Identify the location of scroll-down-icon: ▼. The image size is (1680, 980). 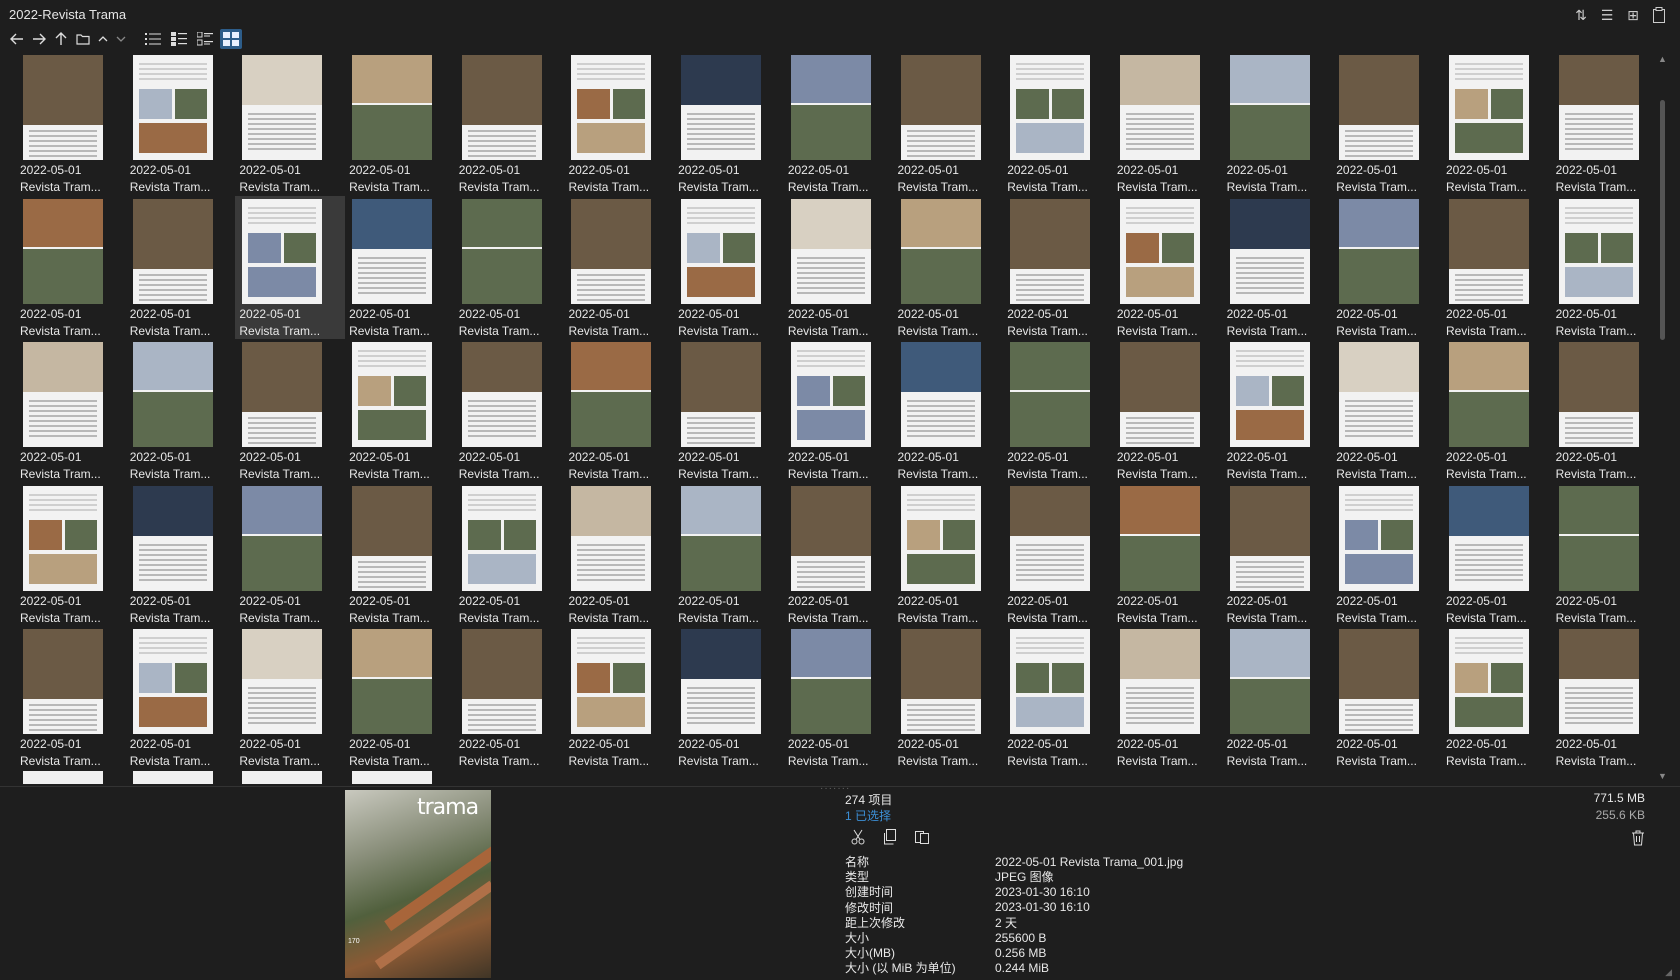
(1662, 776).